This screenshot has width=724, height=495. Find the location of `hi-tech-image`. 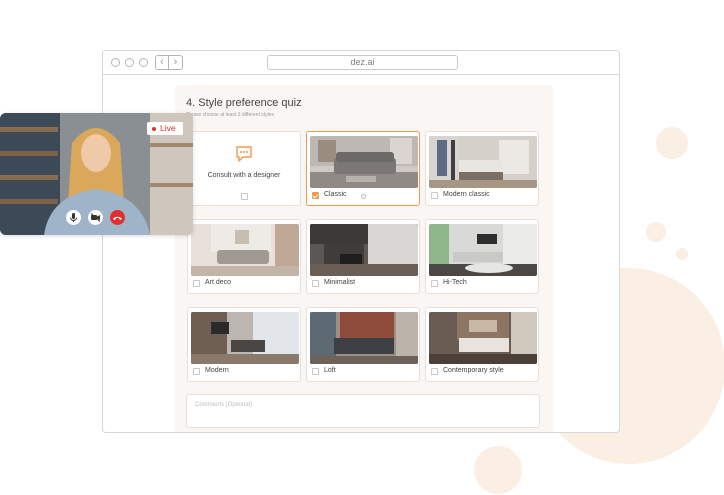

hi-tech-image is located at coordinates (483, 250).